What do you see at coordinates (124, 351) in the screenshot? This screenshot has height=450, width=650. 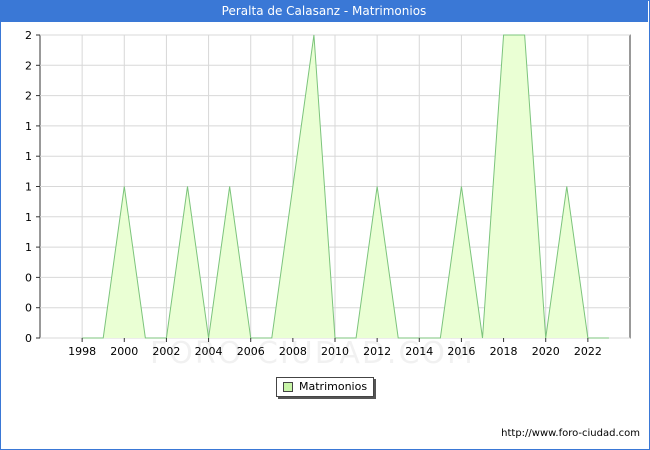 I see `x-tick-label: 2000` at bounding box center [124, 351].